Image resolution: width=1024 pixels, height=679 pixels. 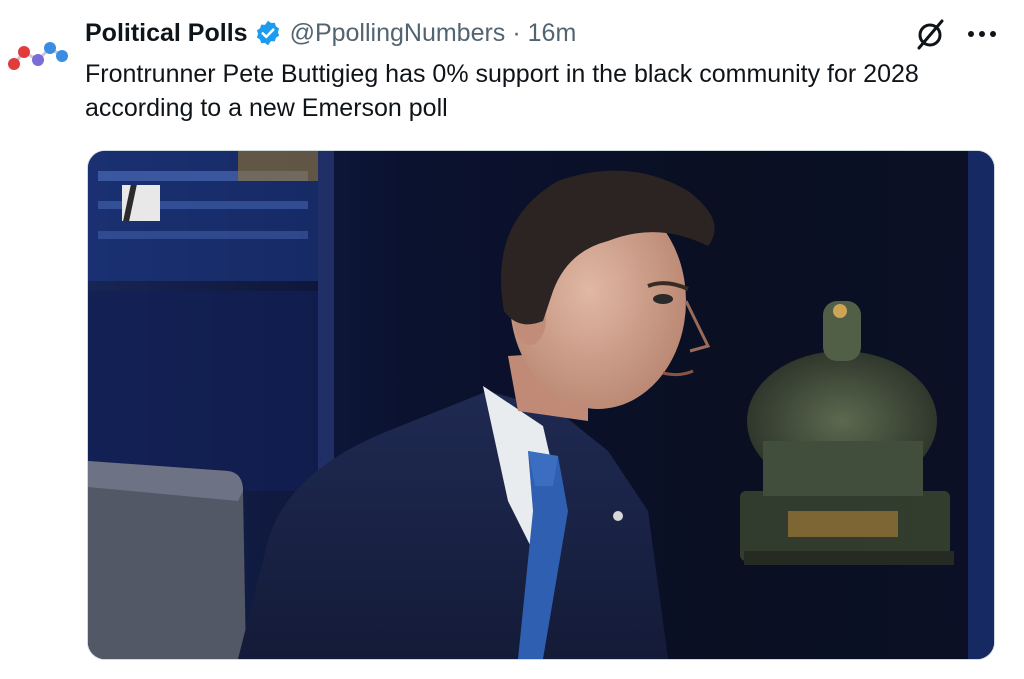 I want to click on political-polls-logo-icon, so click(x=38, y=56).